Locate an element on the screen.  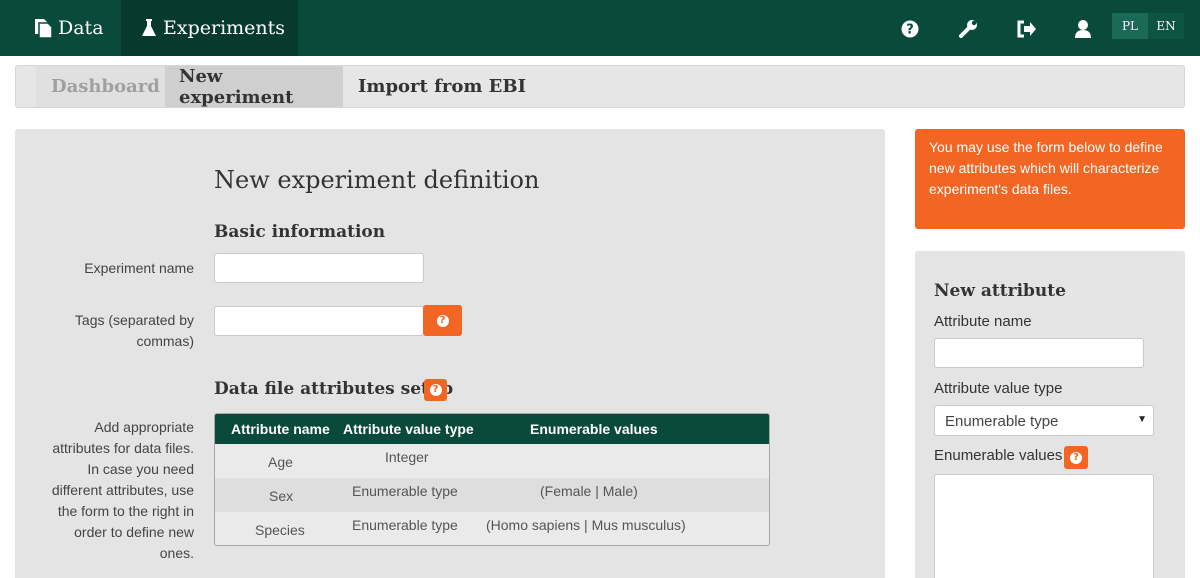
help-line: order to define new is located at coordinates (134, 532).